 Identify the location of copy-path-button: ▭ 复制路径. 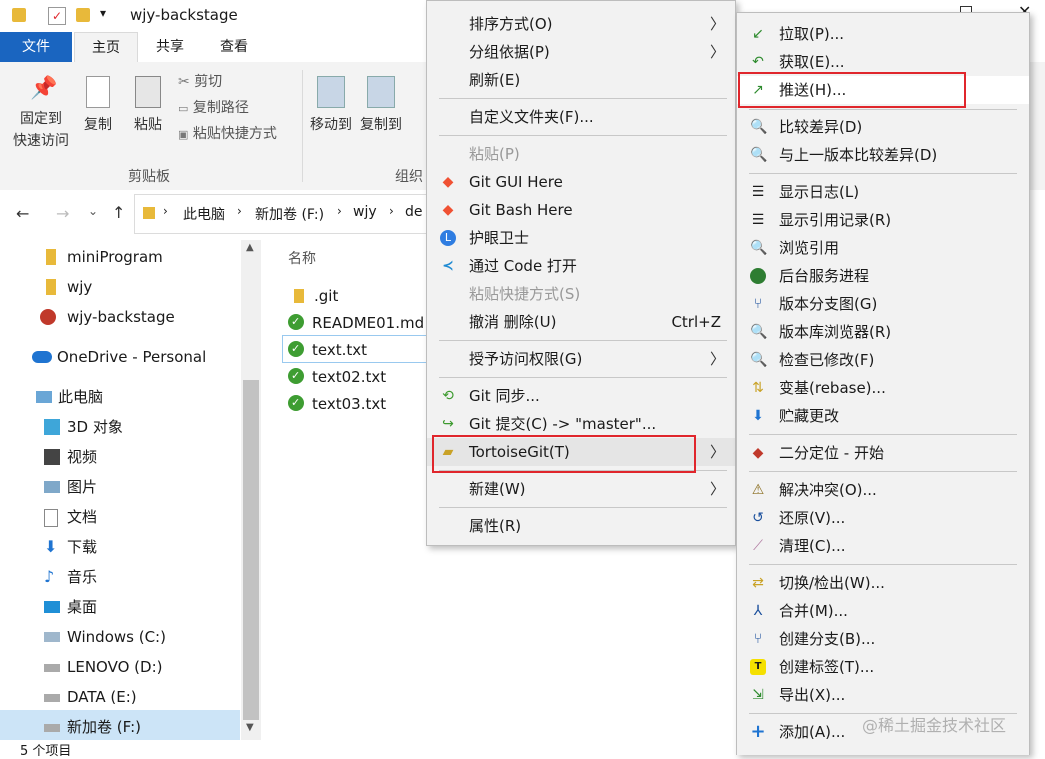
(213, 108).